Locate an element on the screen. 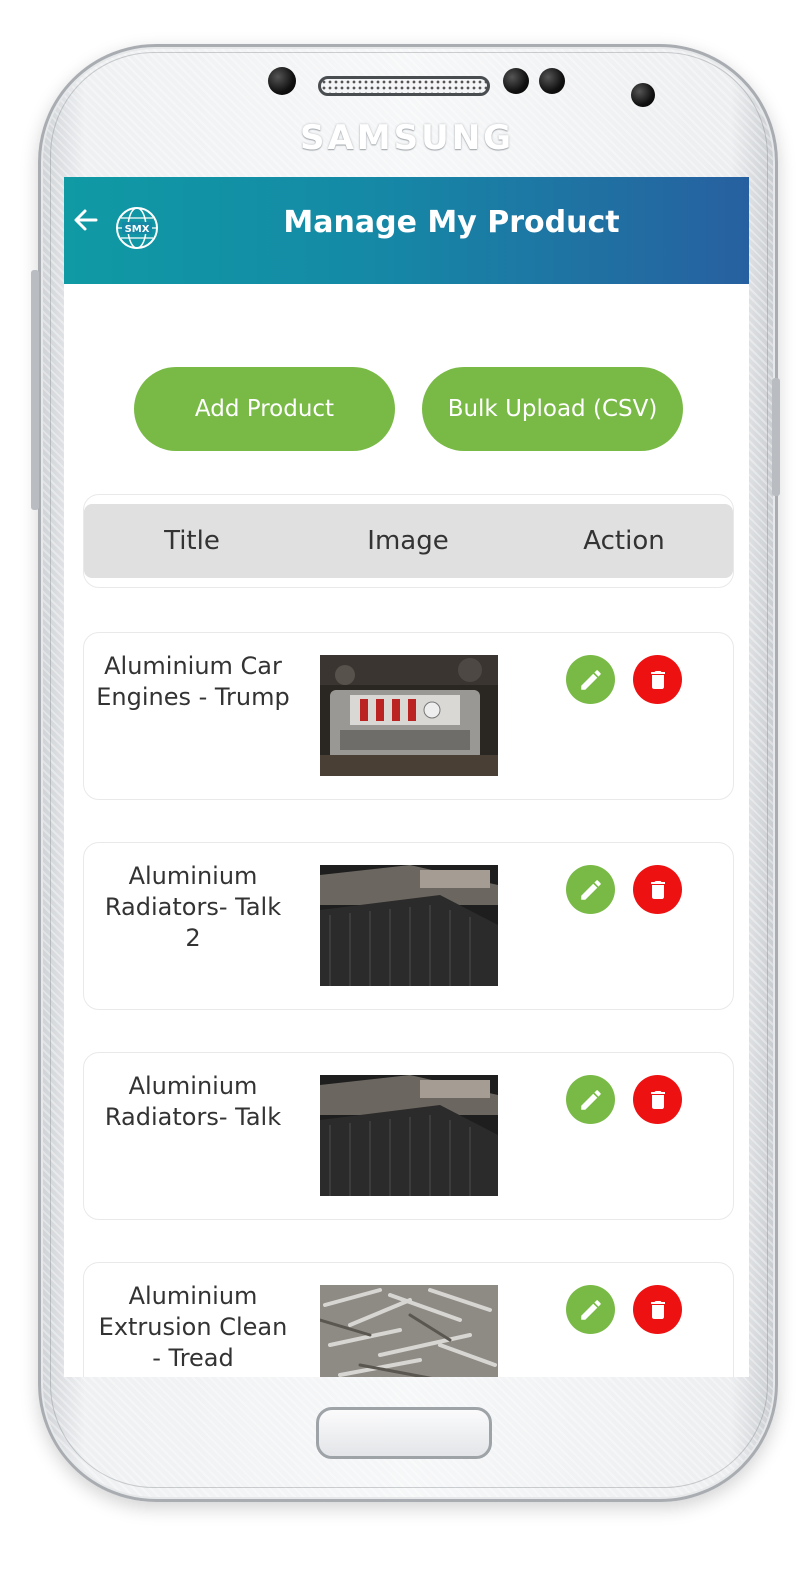 This screenshot has width=812, height=1575. column-header-image: Image is located at coordinates (408, 541).